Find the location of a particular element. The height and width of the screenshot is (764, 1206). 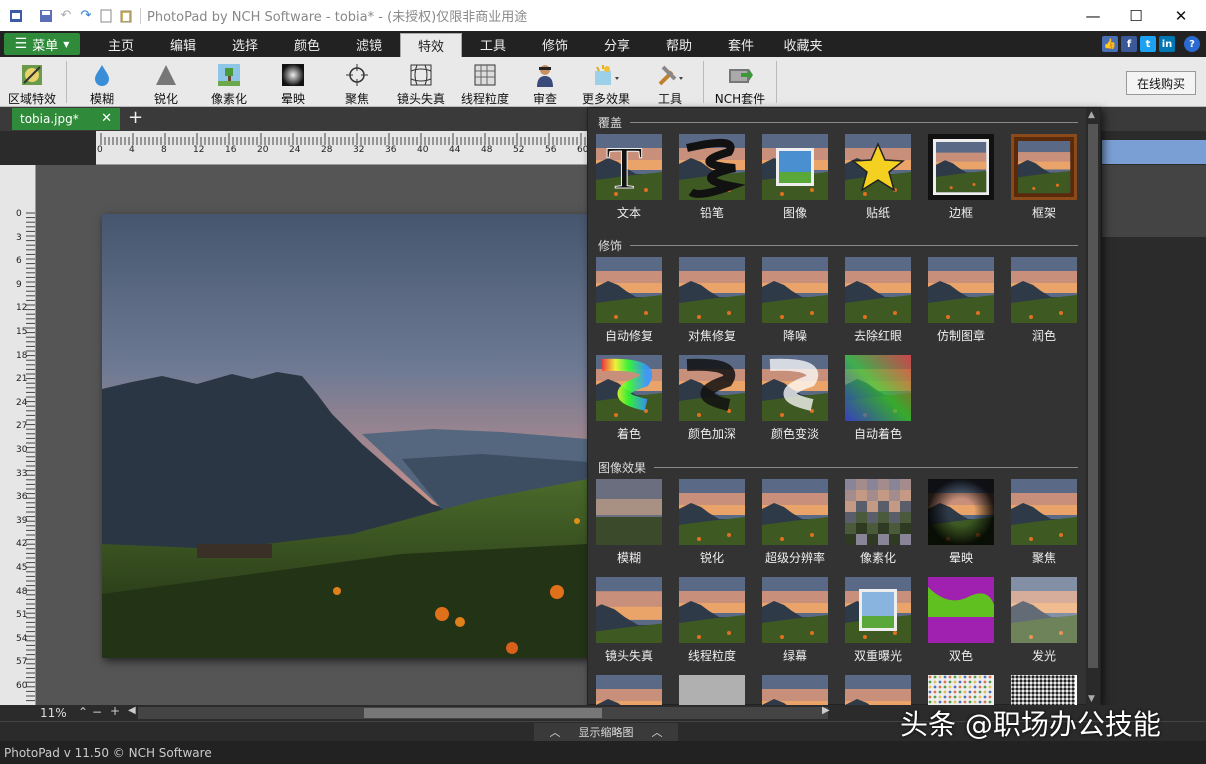

tab-share: 分享 is located at coordinates (617, 44).